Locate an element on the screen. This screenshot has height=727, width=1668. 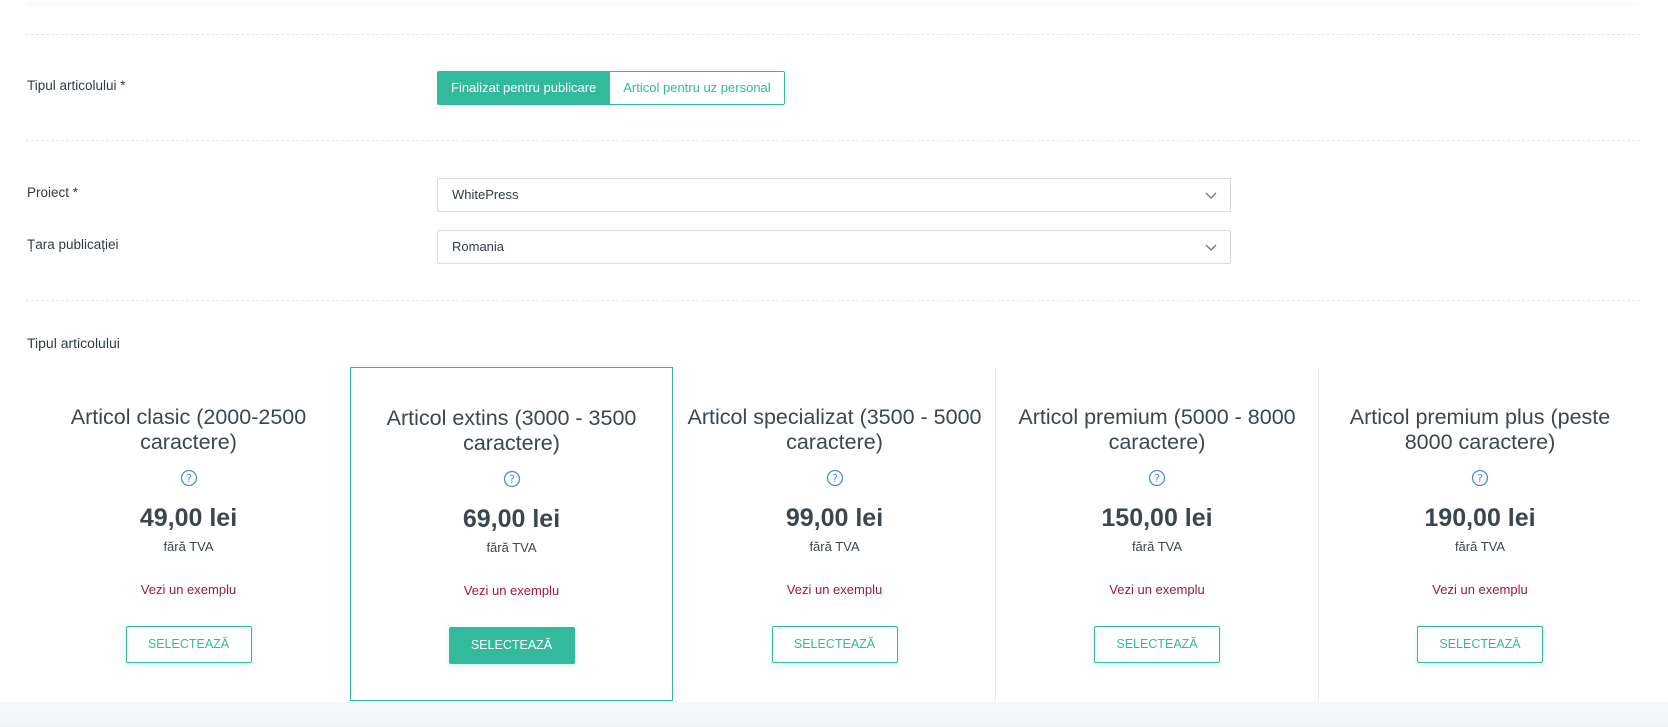
package-price: 69,00 lei is located at coordinates (511, 519).